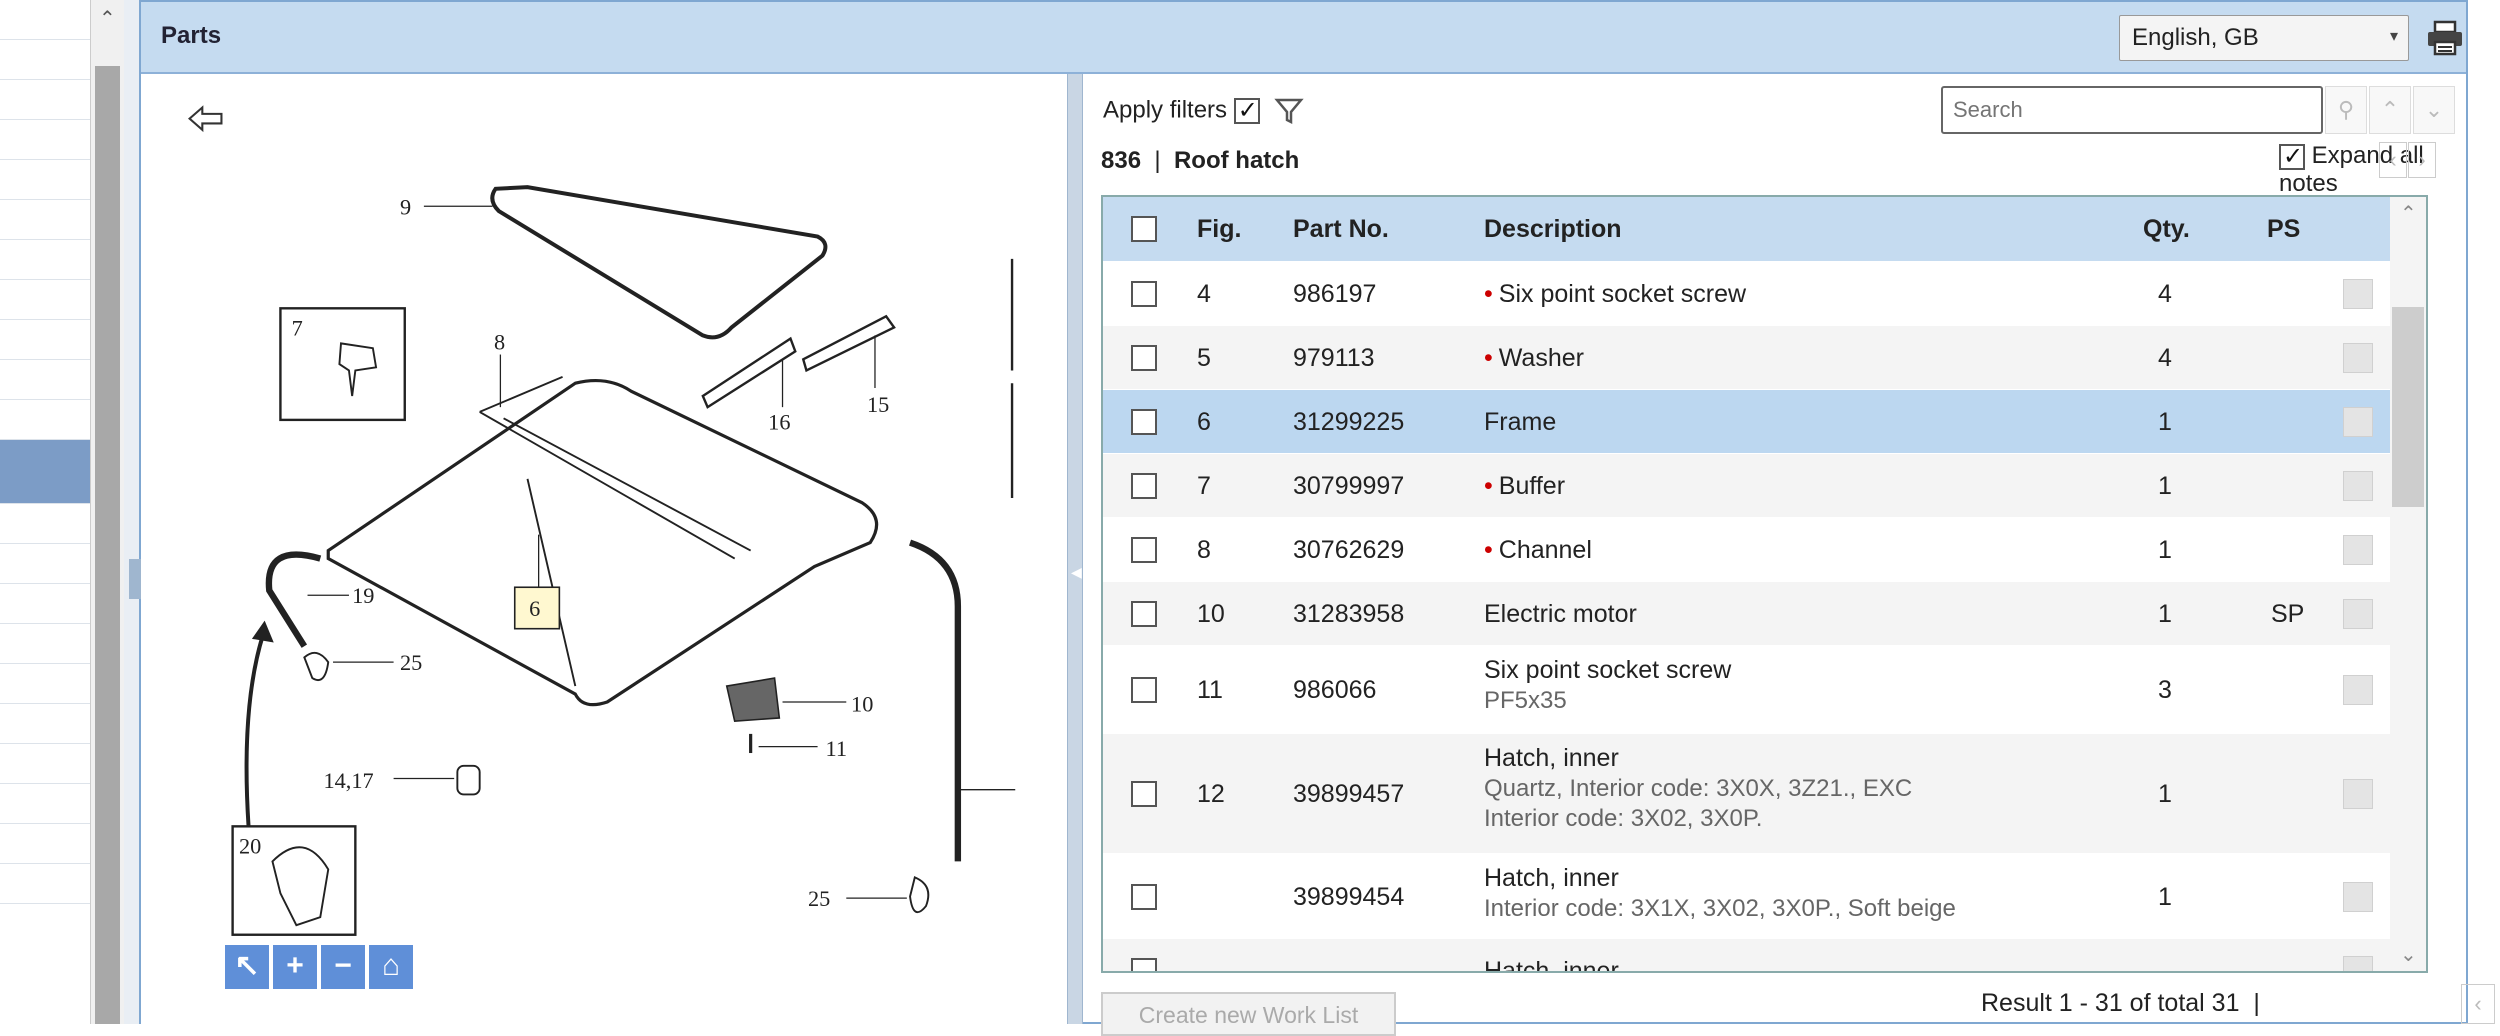 The height and width of the screenshot is (1036, 2500). I want to click on sidebar-item-selected, so click(45, 472).